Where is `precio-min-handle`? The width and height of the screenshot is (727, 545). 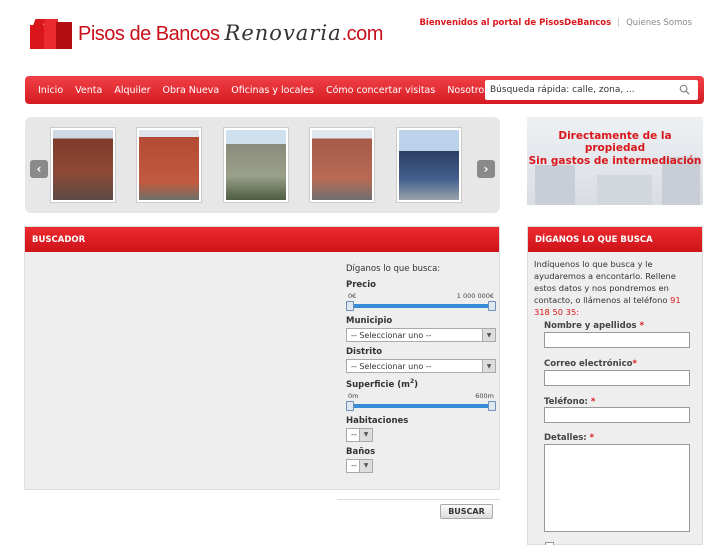
precio-min-handle is located at coordinates (350, 306).